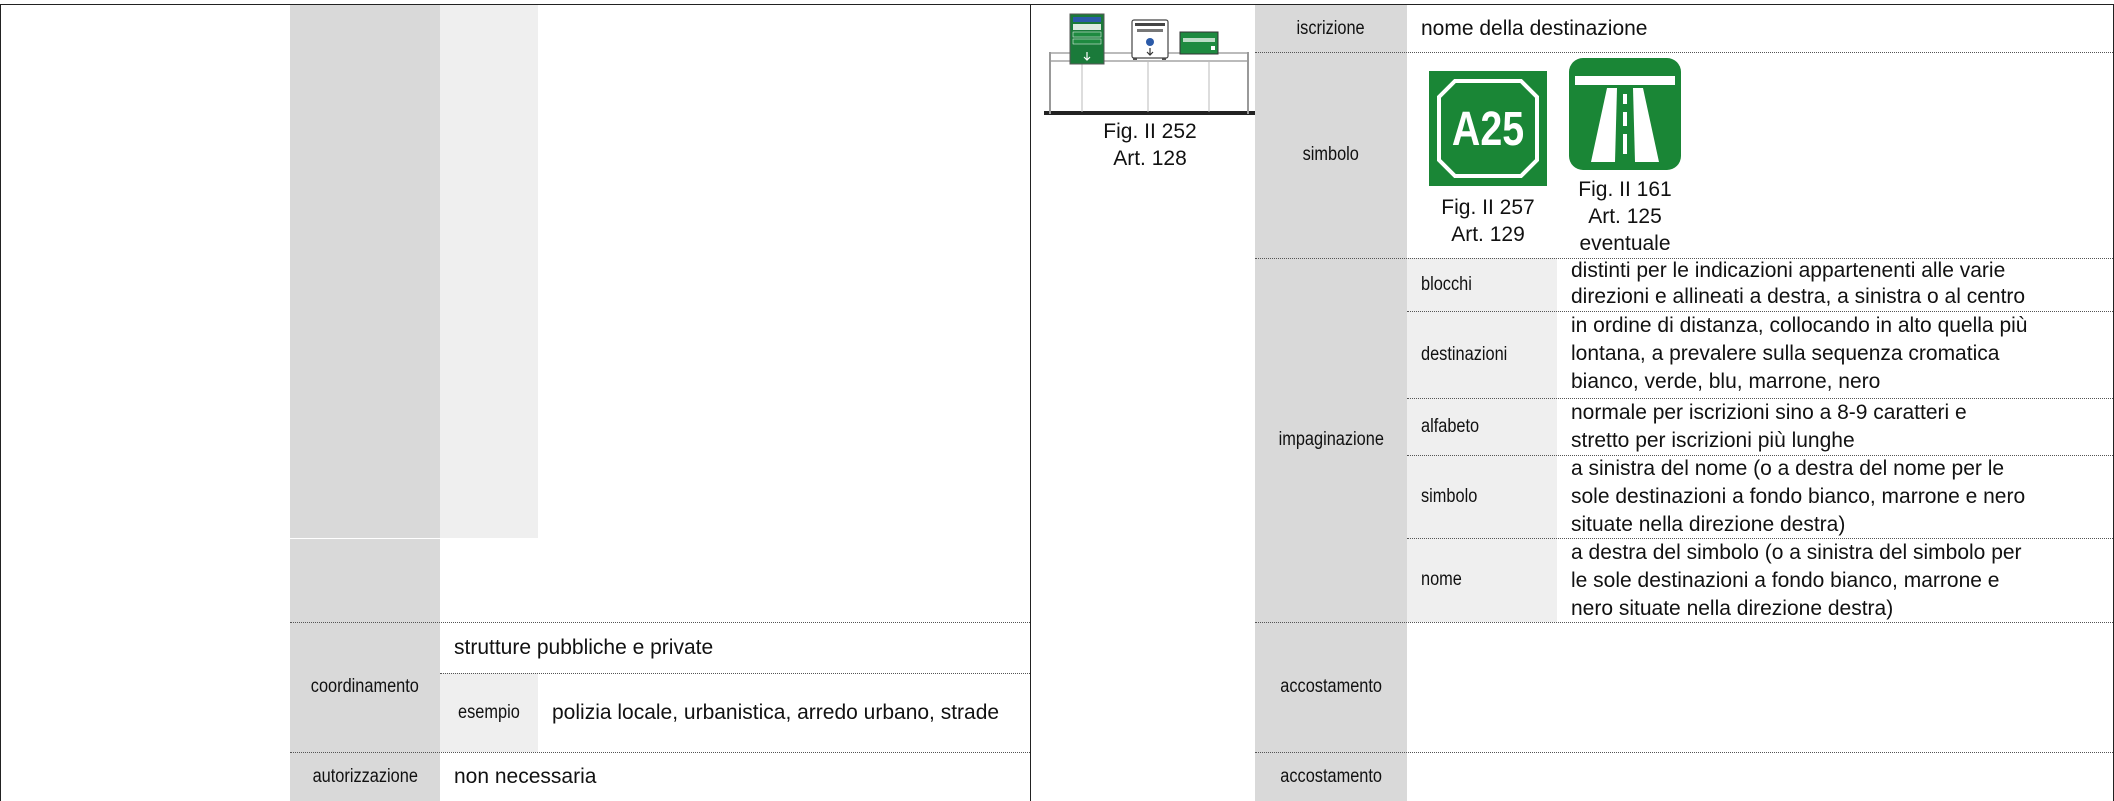 The image size is (2114, 801). I want to click on impaginazione-row-blocchi-label: blocchi, so click(1488, 284).